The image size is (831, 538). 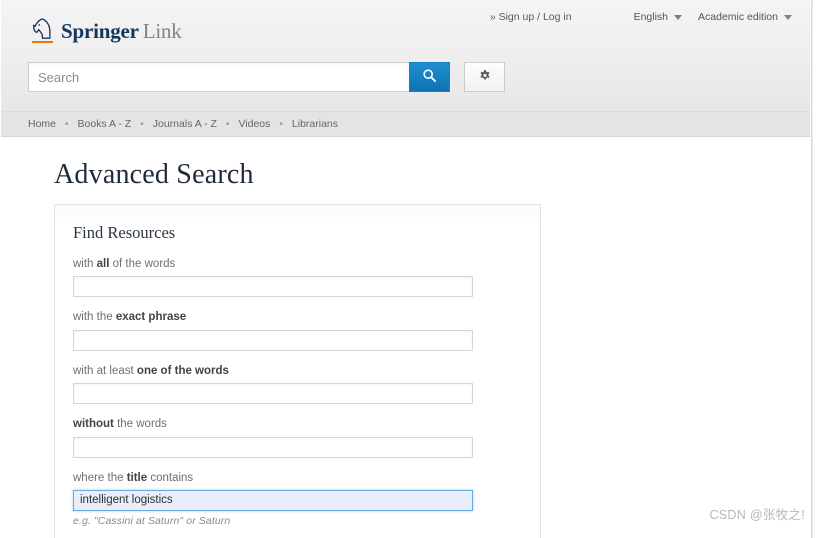 I want to click on gear-icon, so click(x=485, y=77).